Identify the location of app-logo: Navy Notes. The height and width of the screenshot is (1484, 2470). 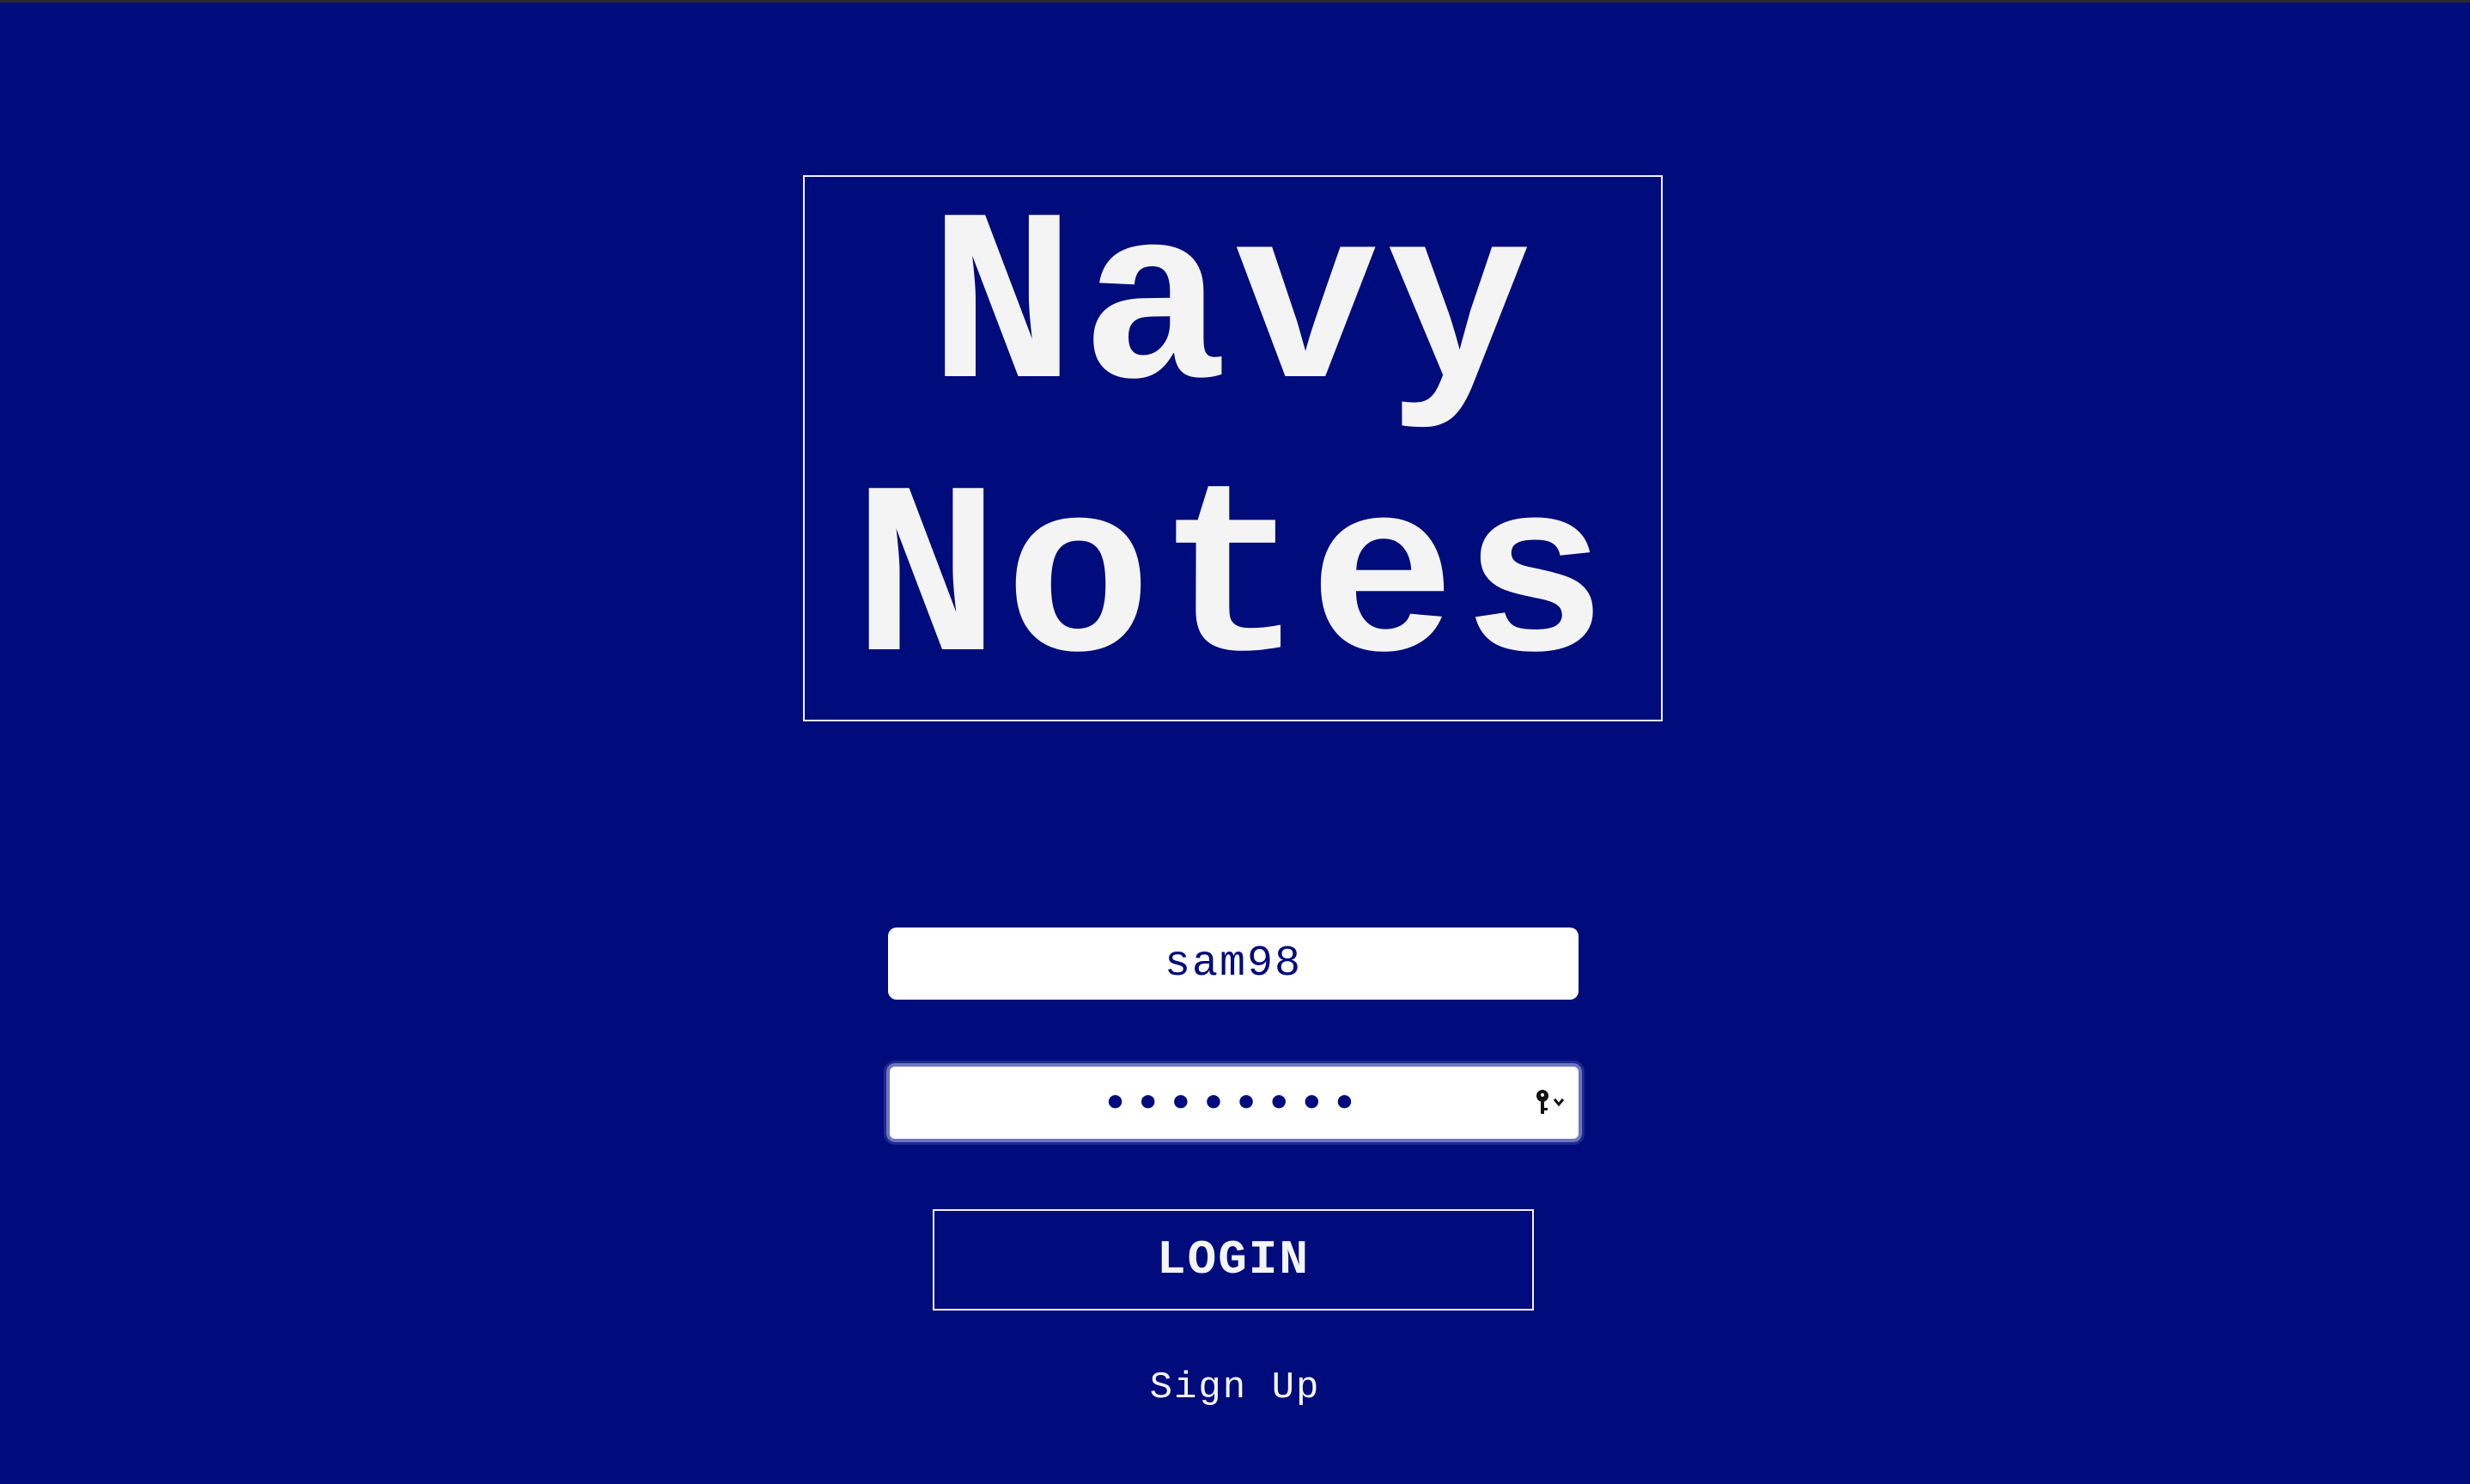
(1233, 448).